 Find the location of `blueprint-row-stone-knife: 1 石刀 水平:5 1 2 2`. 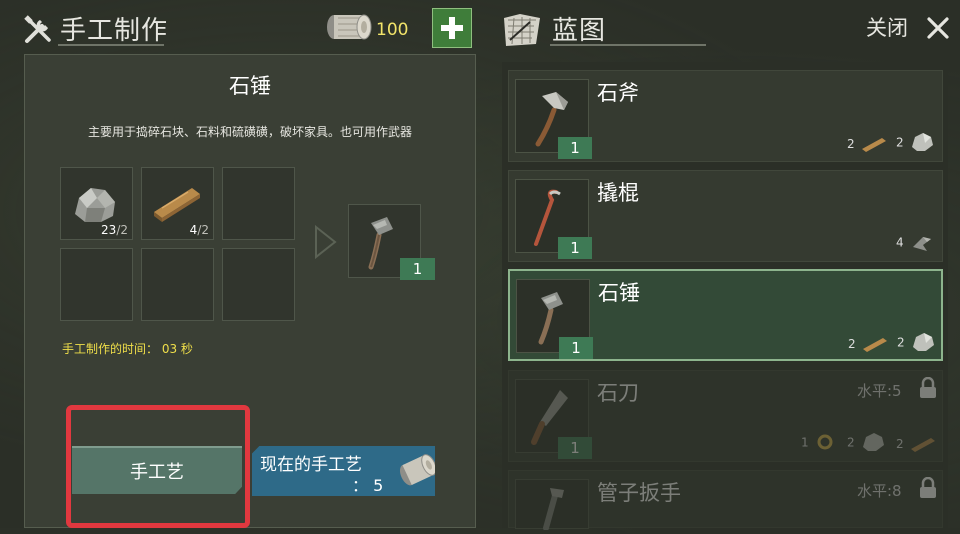

blueprint-row-stone-knife: 1 石刀 水平:5 1 2 2 is located at coordinates (725, 416).